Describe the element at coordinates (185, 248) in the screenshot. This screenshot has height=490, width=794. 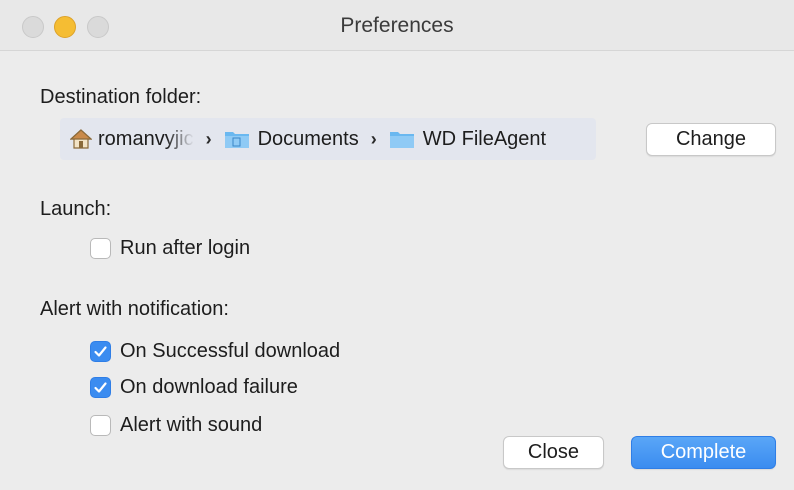
I see `run-after-login-label: Run after login` at that location.